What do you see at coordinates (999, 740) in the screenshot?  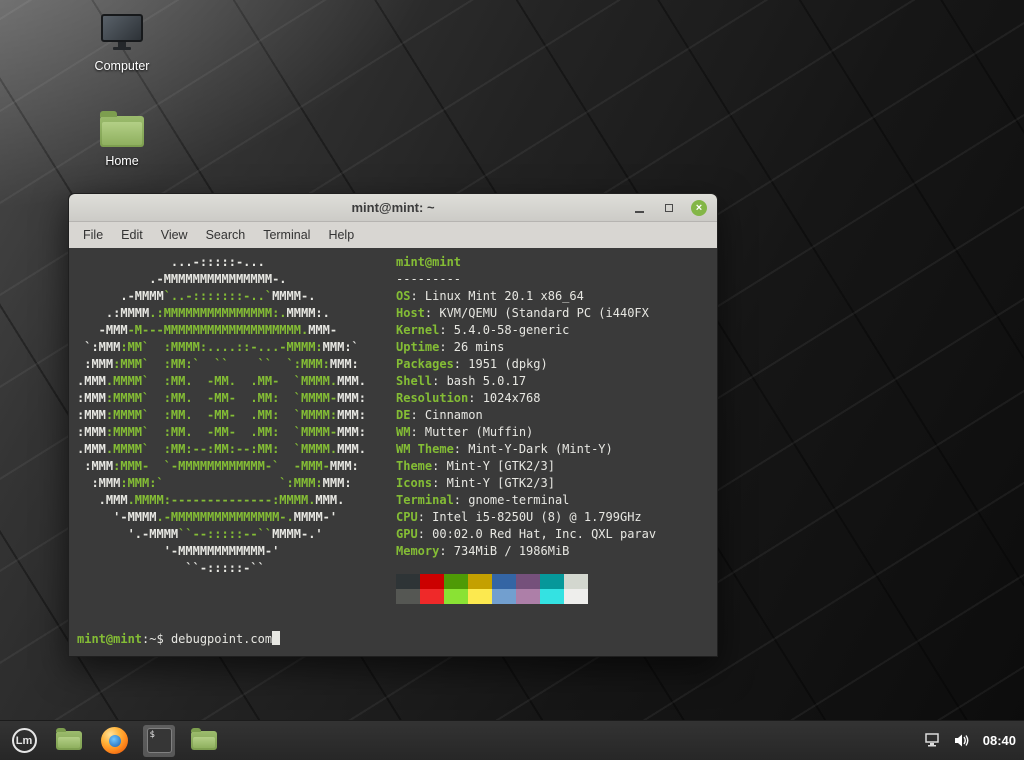 I see `clock: 08:40` at bounding box center [999, 740].